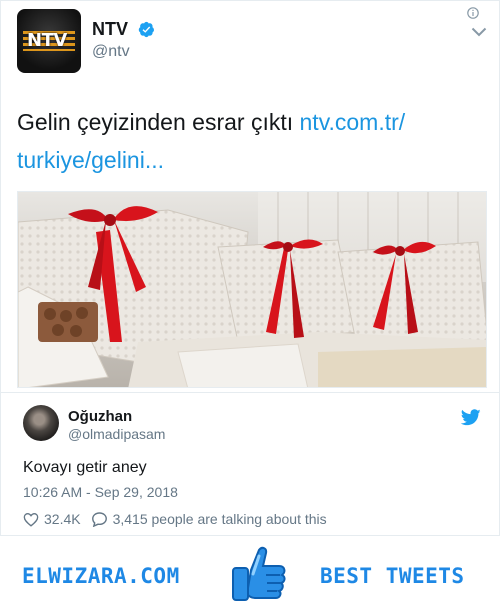 The image size is (500, 613). What do you see at coordinates (471, 417) in the screenshot?
I see `twitter-bird-icon` at bounding box center [471, 417].